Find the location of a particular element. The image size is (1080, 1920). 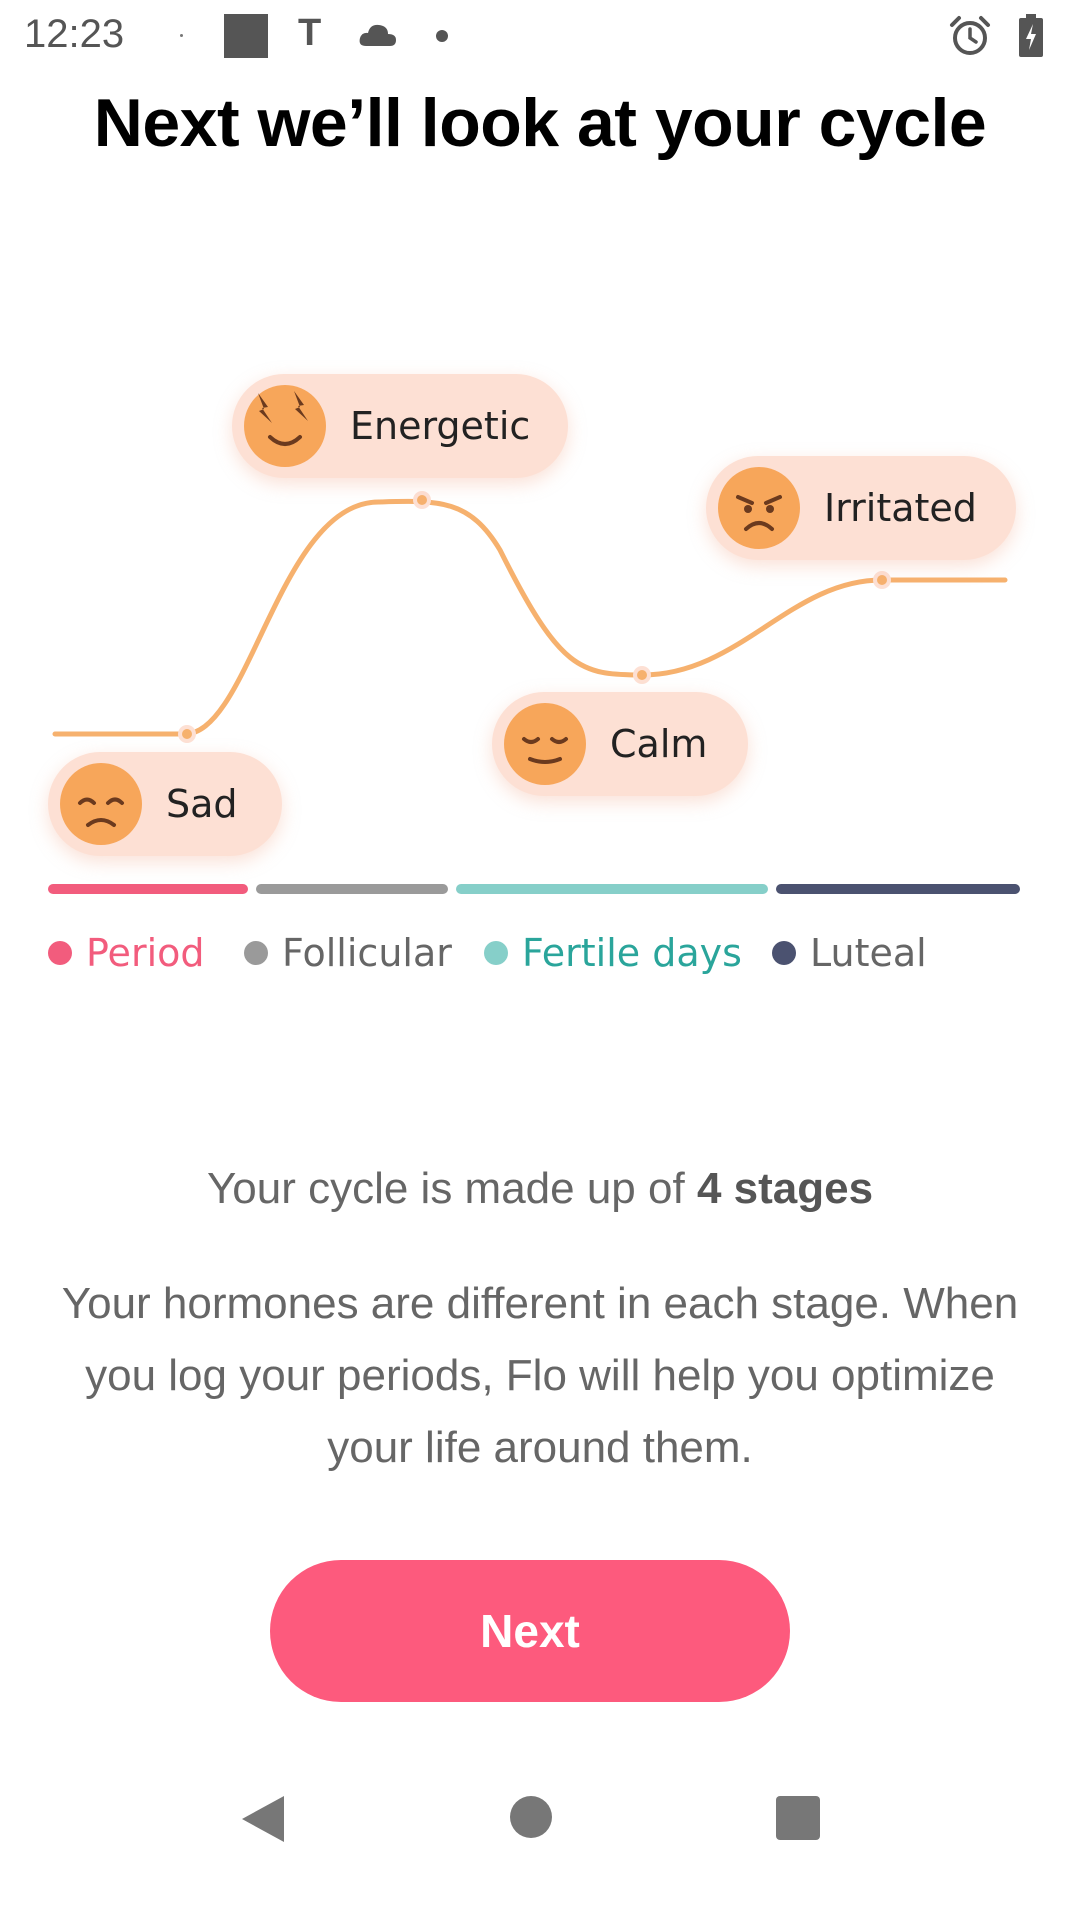

cycle-stages-heading: Your cycle is made up of 4 stages is located at coordinates (540, 1188).